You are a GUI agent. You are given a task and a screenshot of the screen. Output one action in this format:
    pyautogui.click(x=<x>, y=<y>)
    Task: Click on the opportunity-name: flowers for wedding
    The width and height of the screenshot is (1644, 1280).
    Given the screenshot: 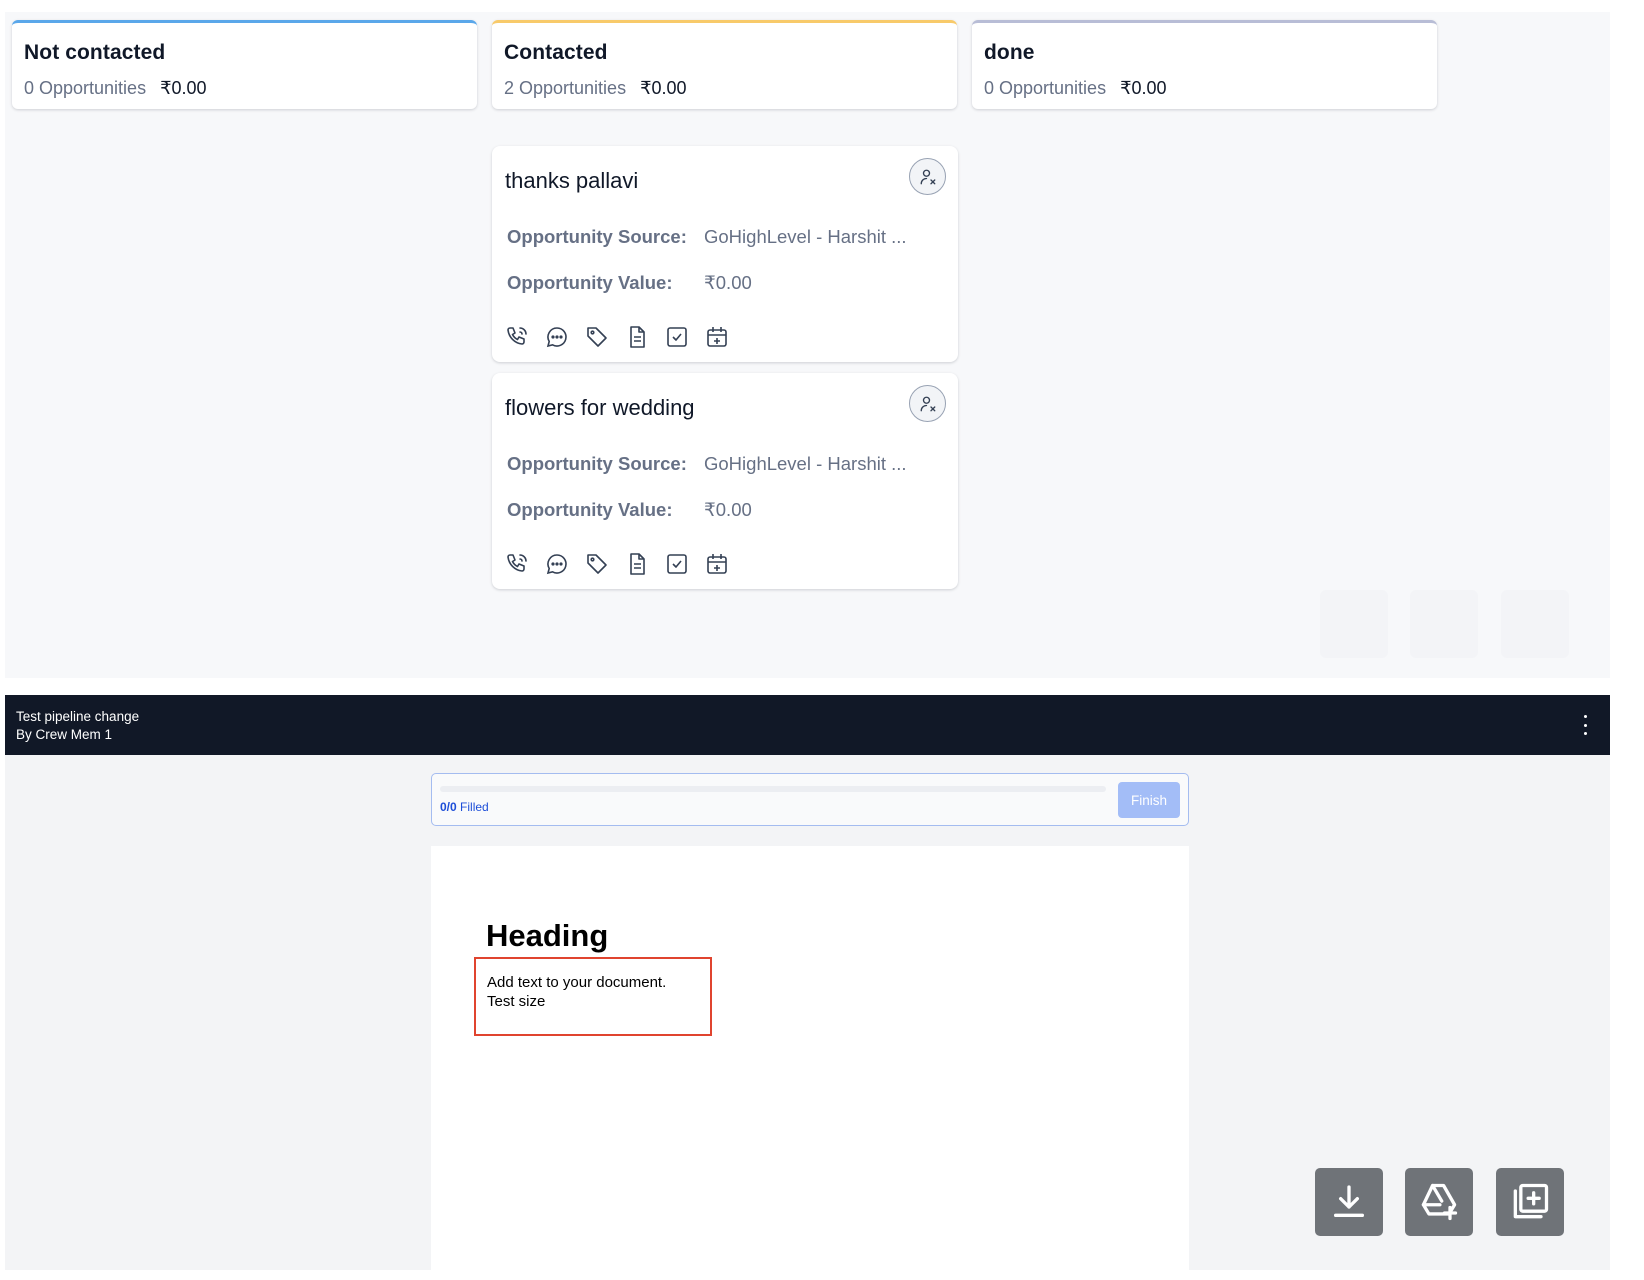 What is the action you would take?
    pyautogui.click(x=600, y=407)
    